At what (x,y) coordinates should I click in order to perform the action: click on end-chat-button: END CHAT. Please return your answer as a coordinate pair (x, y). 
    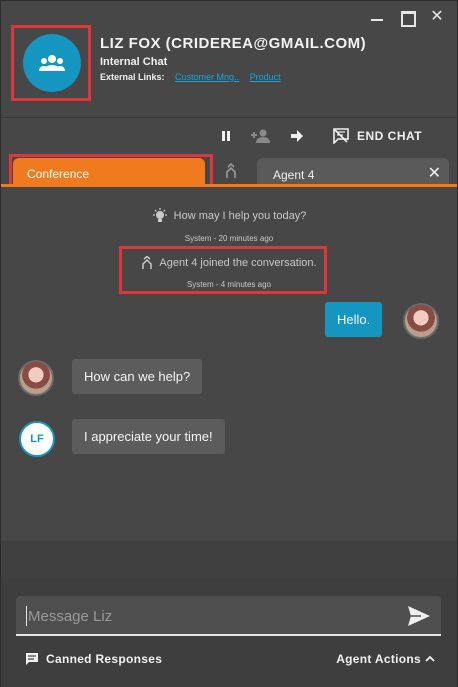
    Looking at the image, I should click on (377, 136).